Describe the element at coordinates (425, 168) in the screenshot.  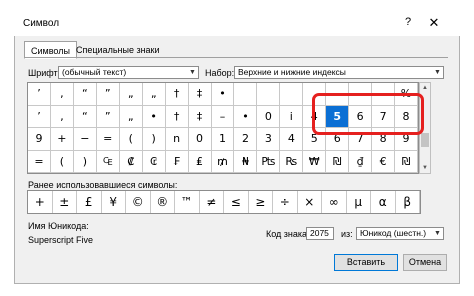
I see `scroll-down-icon: ▼` at that location.